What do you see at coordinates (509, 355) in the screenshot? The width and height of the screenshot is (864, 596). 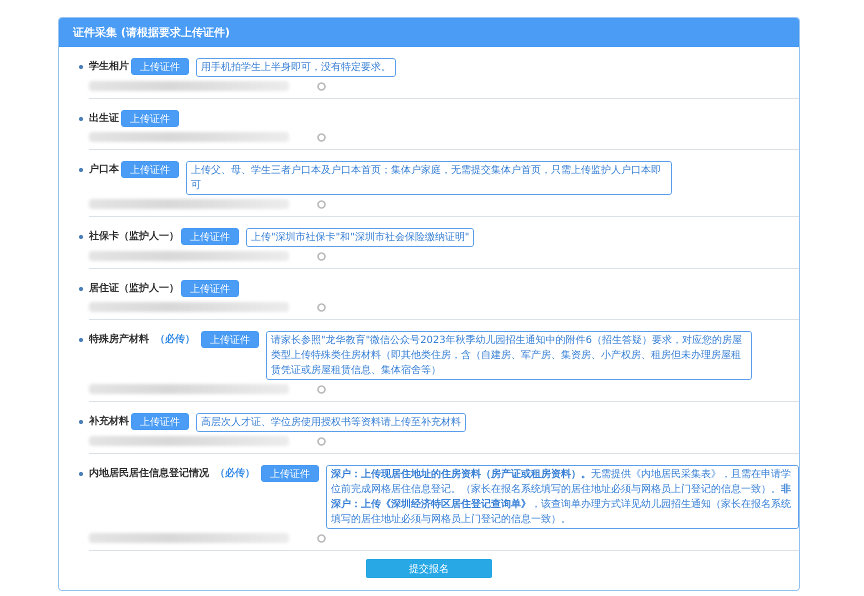 I see `hint-callout: 请家长参照"龙华教育"微信公众号2023年秋季幼儿园招生通知中的附件6（招生答疑）要求，对应您的房屋类型上传特殊类住房材料（即其他类住房，含（自建房、军产房、集资房、小产权房、租房但未办理房屋租赁凭证或房屋租赁信息、集体宿舍等）` at bounding box center [509, 355].